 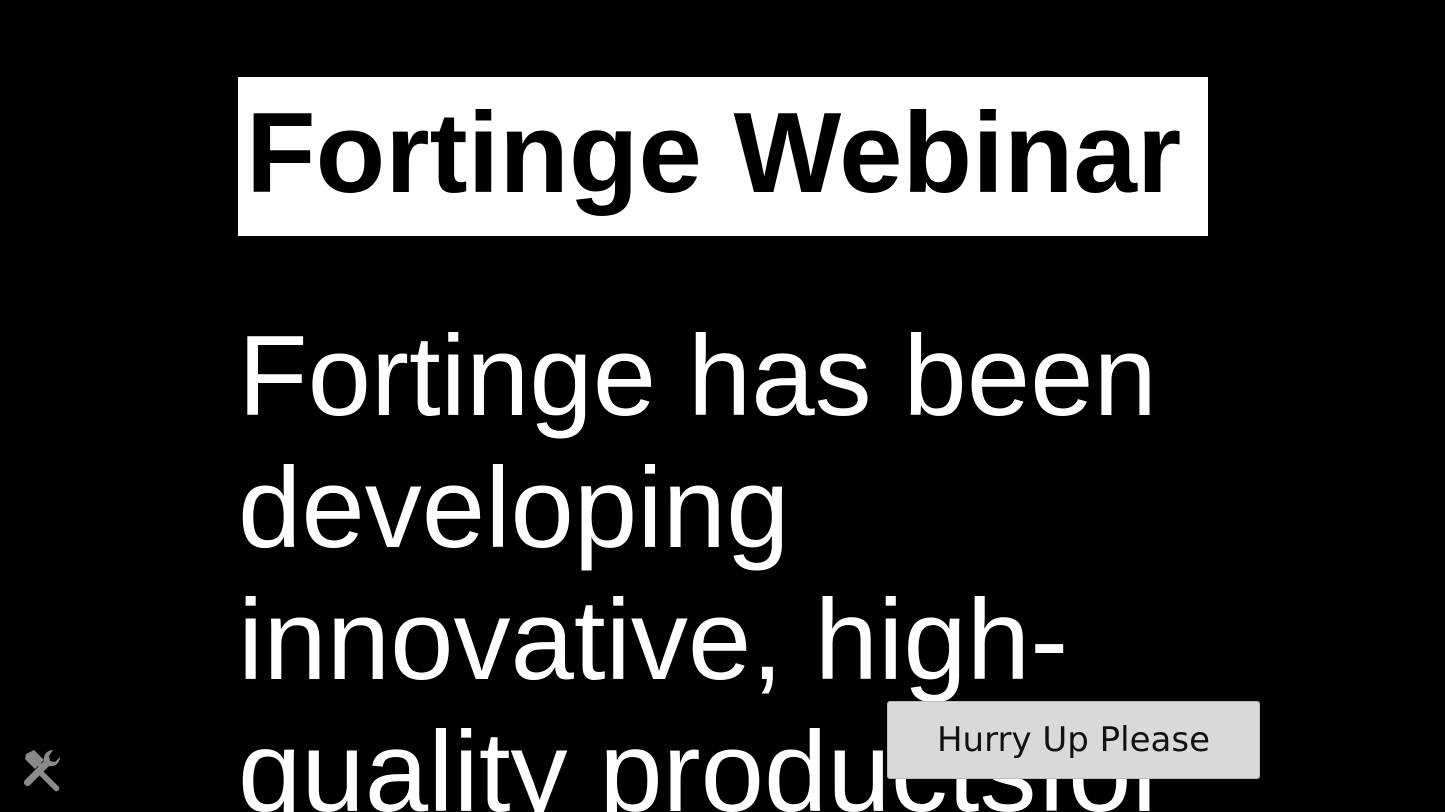 I want to click on hammer-wrench-icon, so click(x=42, y=770).